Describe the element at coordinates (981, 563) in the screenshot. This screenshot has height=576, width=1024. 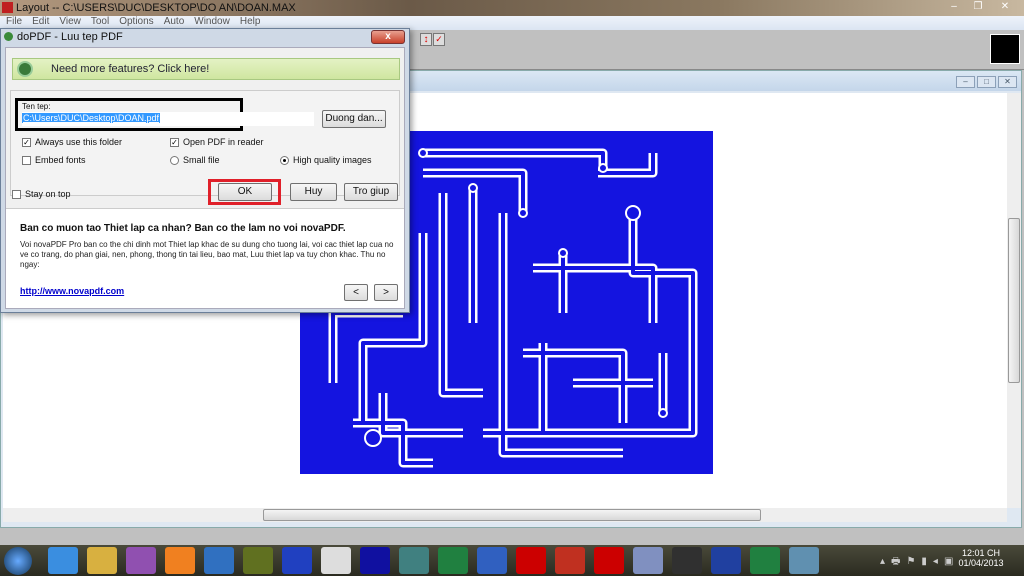
I see `clock-date: 01/04/2013` at that location.